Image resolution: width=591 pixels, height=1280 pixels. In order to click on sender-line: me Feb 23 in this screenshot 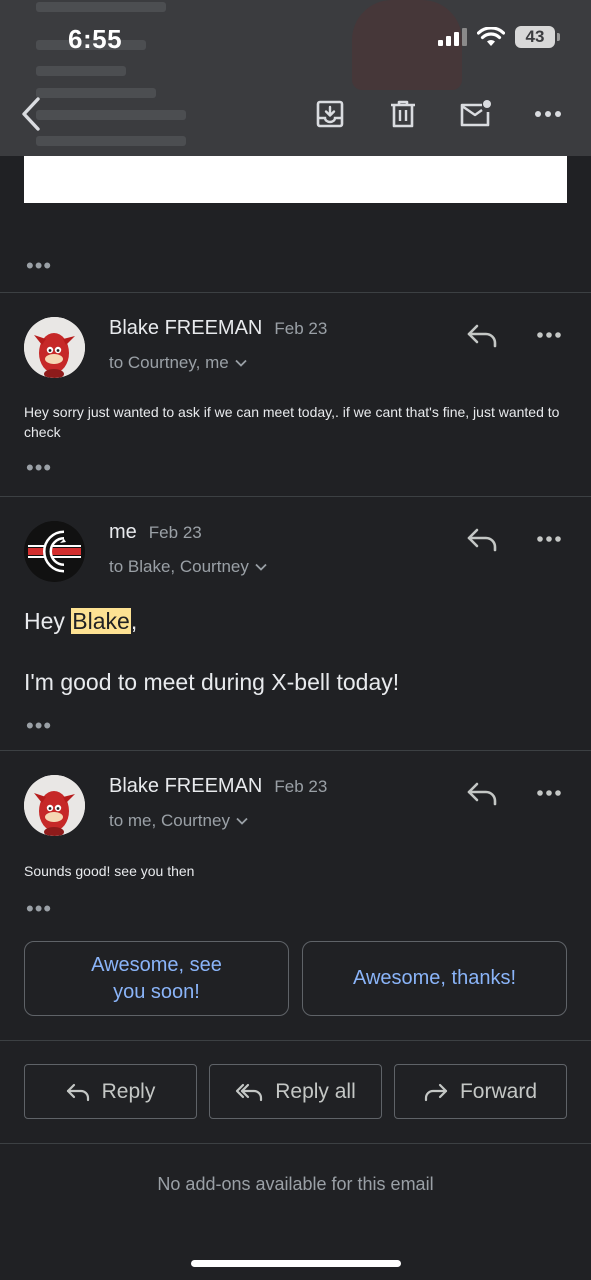, I will do `click(155, 532)`.